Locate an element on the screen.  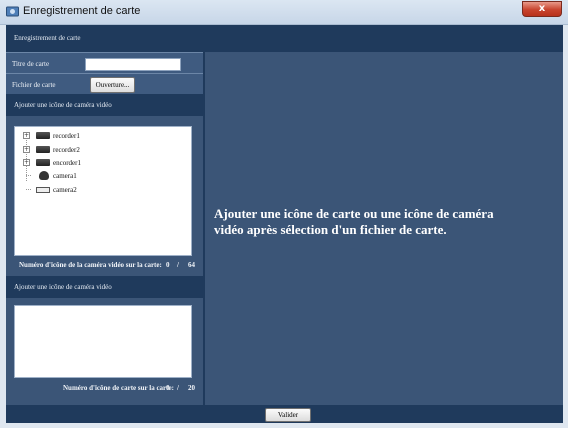
camera-section-header: Ajouter une icône de caméra vidéo is located at coordinates (104, 105).